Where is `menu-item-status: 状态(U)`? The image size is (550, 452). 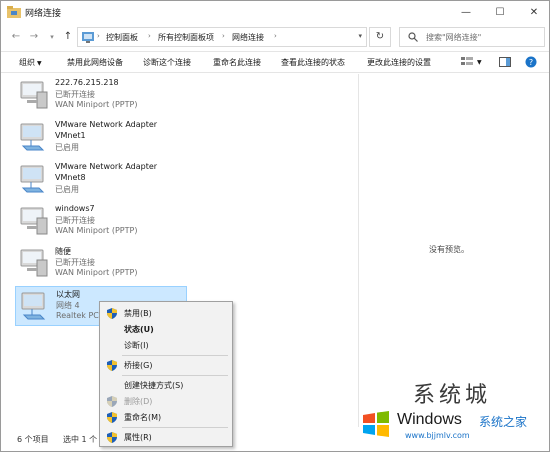
menu-item-status: 状态(U) is located at coordinates (166, 329).